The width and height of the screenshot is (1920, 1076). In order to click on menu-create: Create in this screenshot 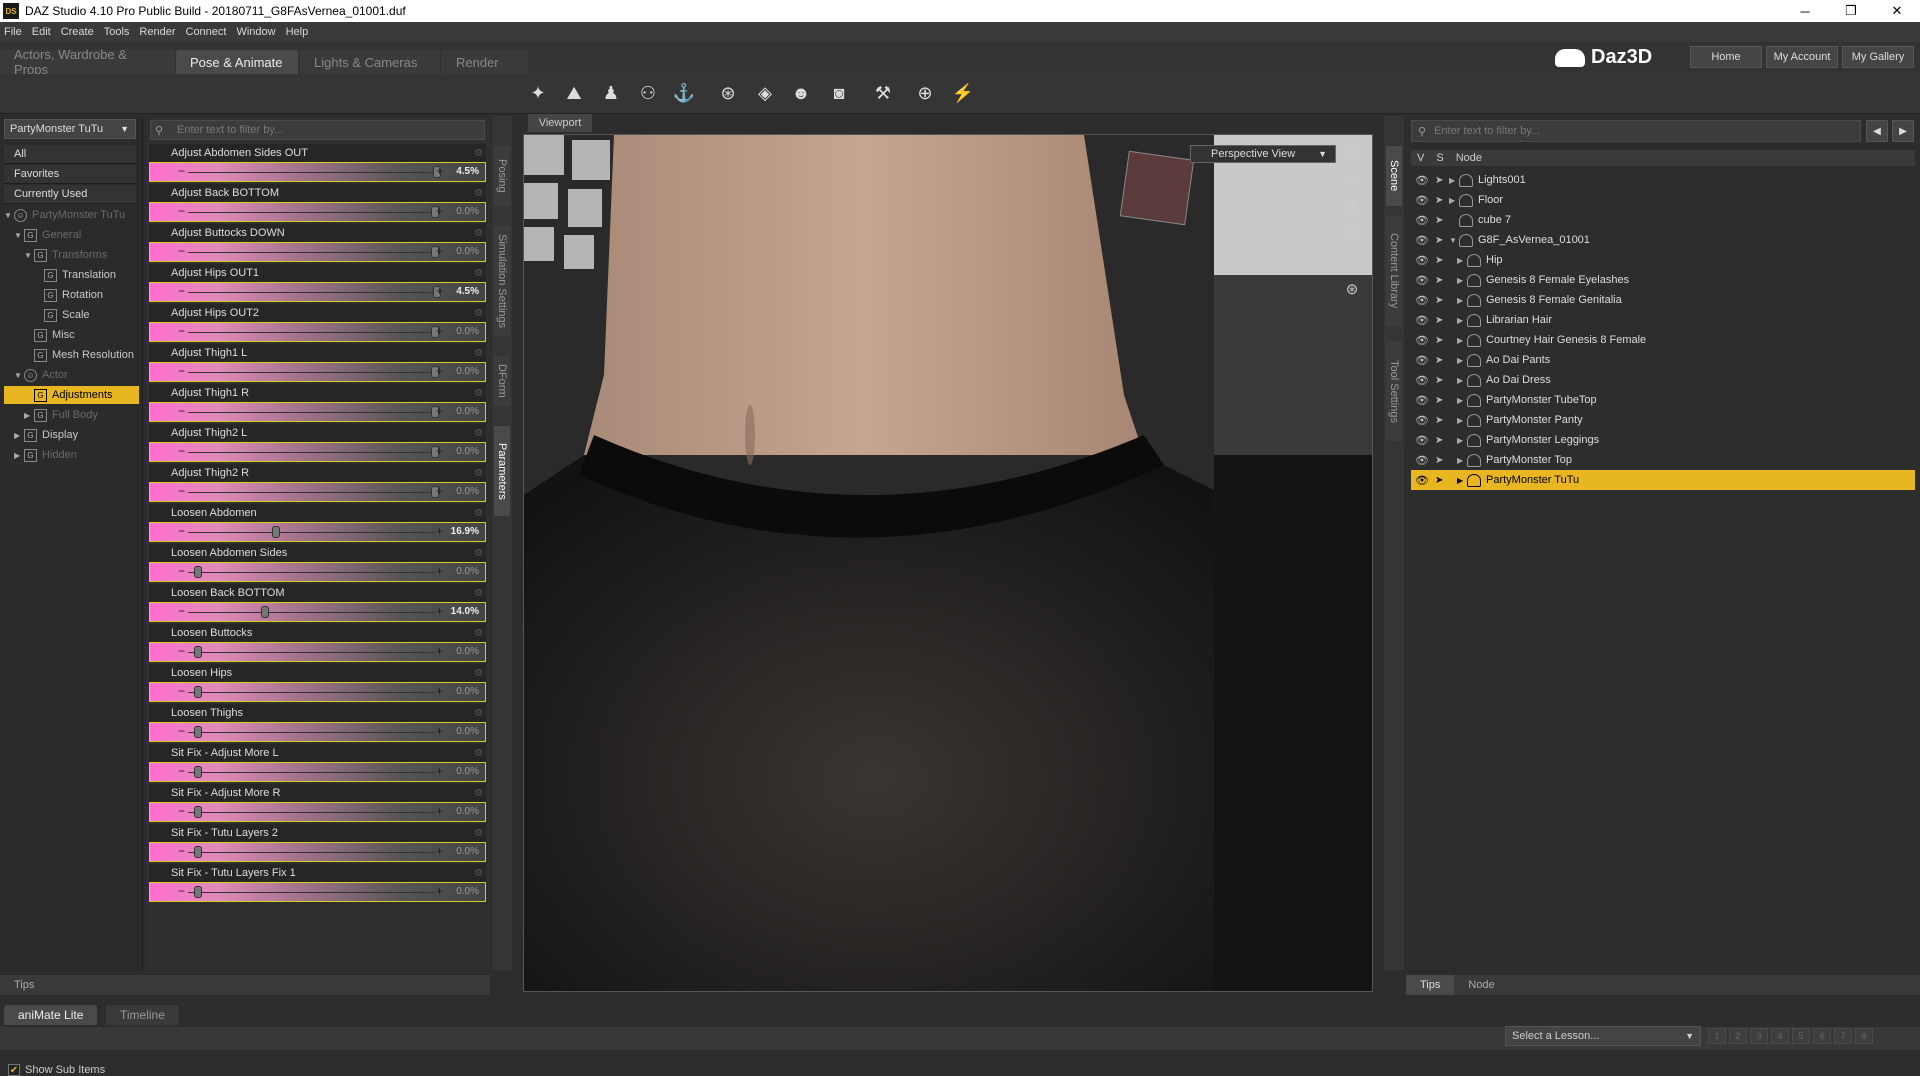, I will do `click(77, 32)`.